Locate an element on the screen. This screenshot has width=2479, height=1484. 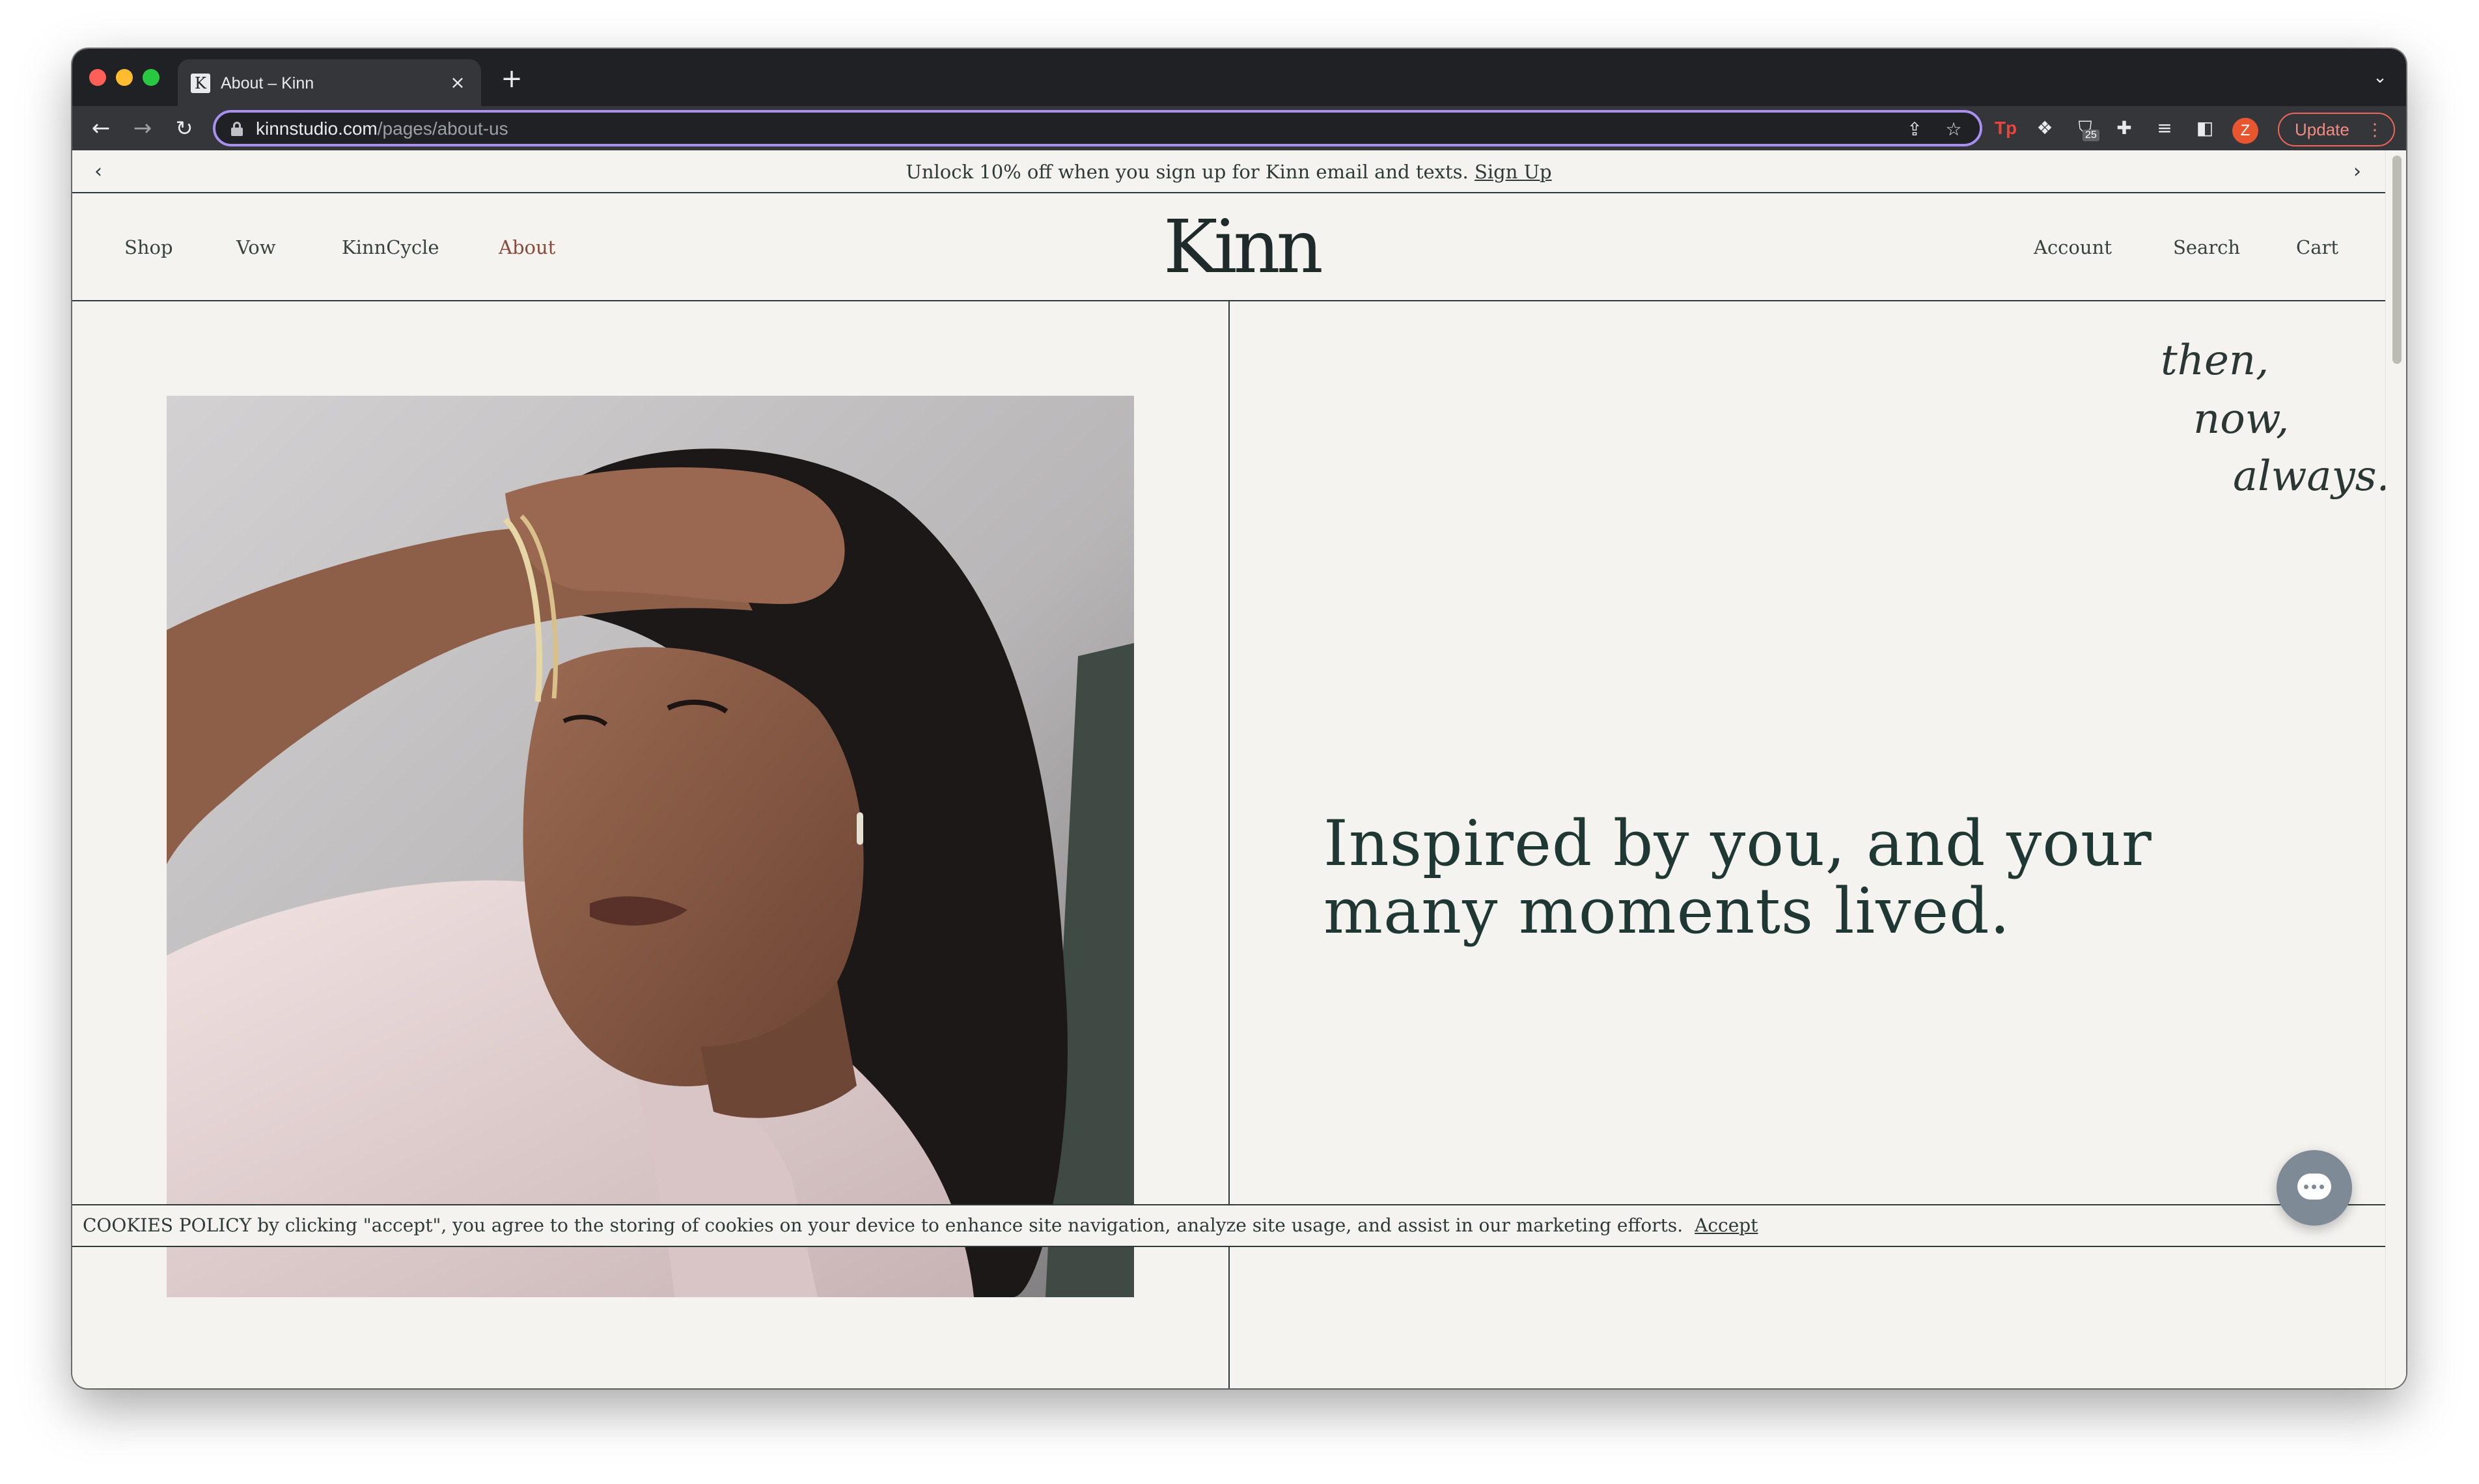
media-queue-icon: ≡ is located at coordinates (2165, 128).